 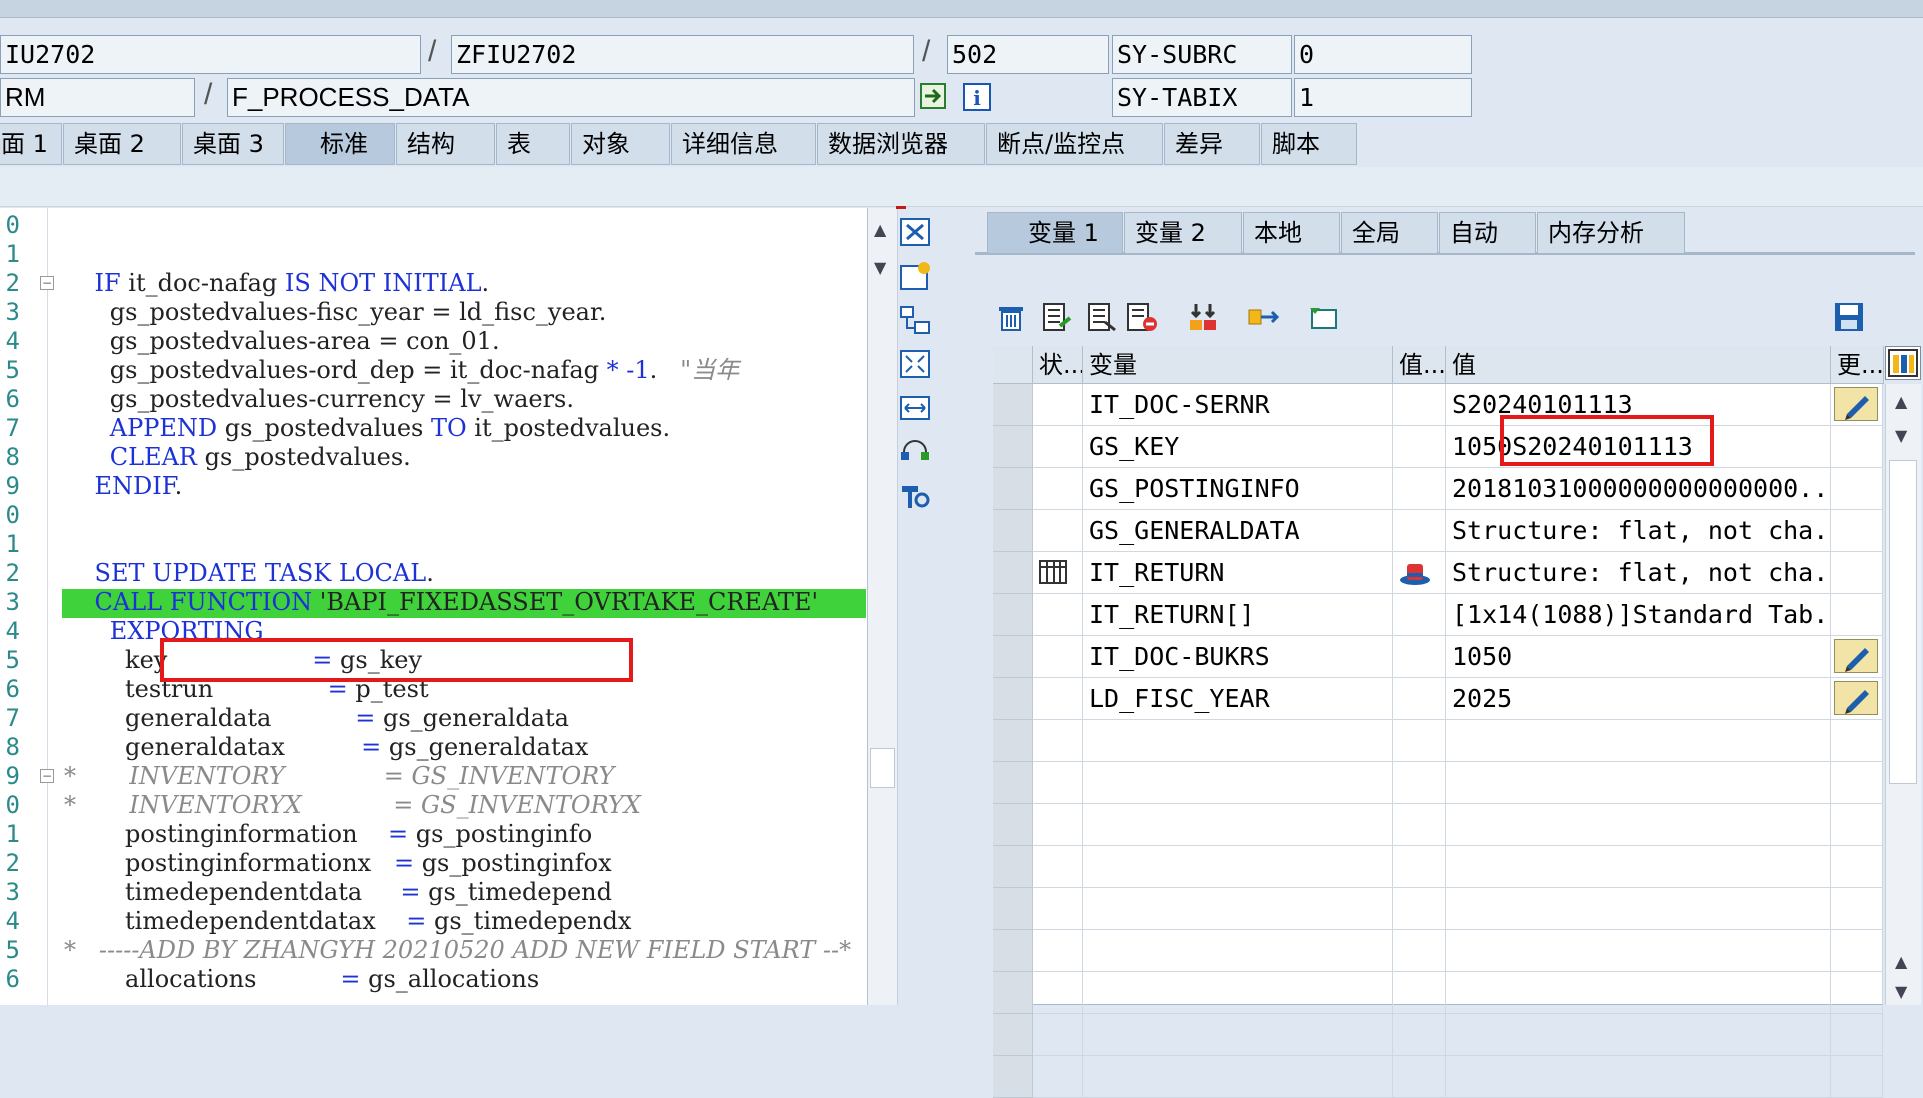 What do you see at coordinates (1238, 365) in the screenshot?
I see `column-header-variable: 变量` at bounding box center [1238, 365].